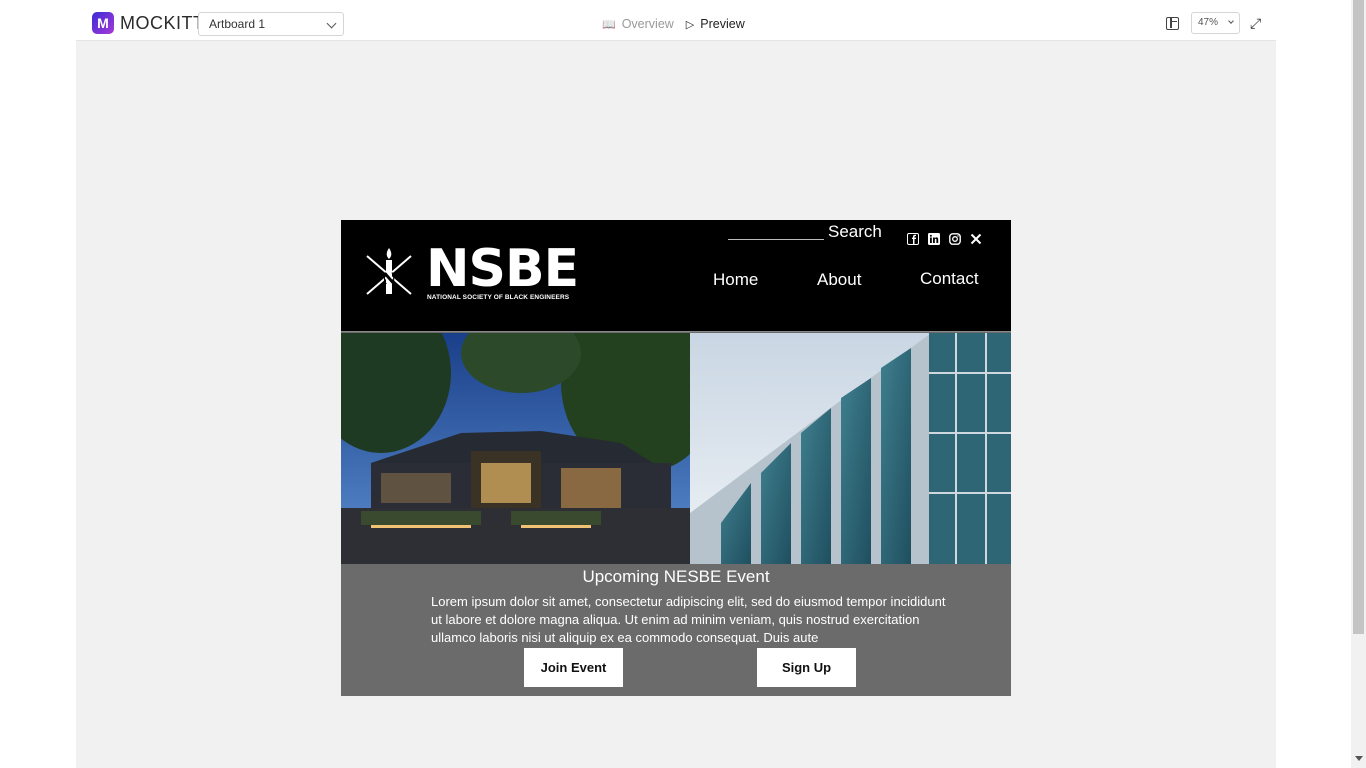 Image resolution: width=1366 pixels, height=768 pixels. I want to click on tab-preview: ▷ Preview, so click(715, 24).